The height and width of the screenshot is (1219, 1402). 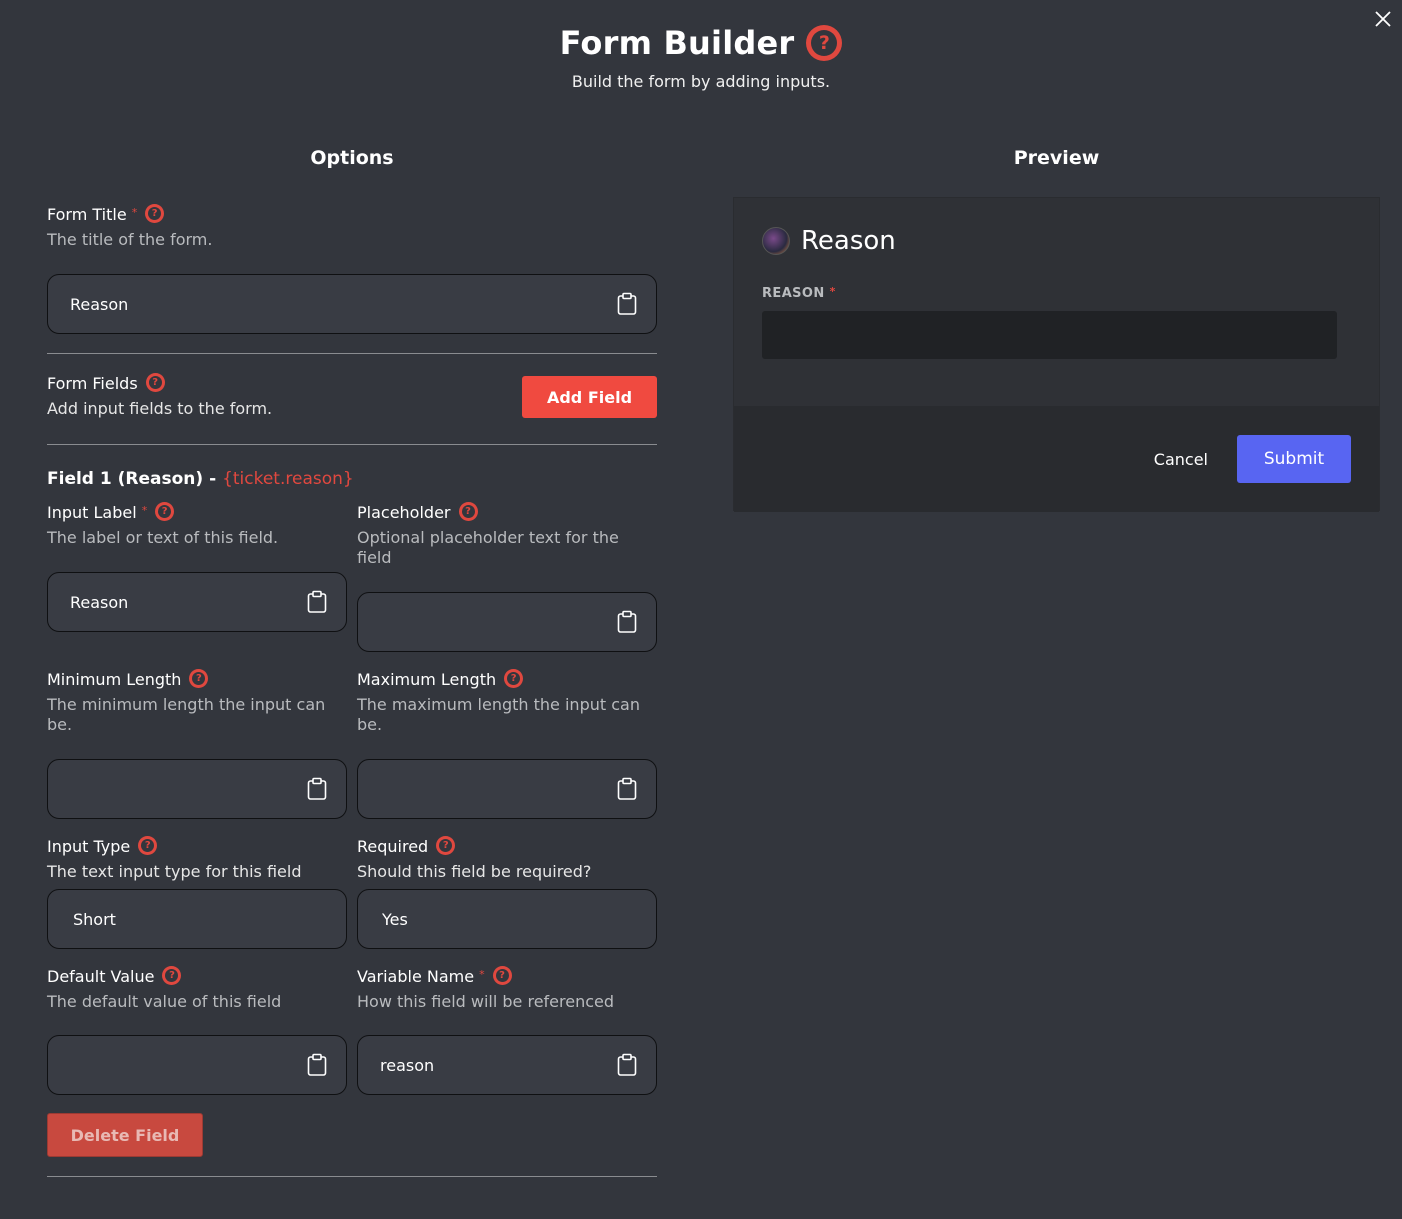 What do you see at coordinates (416, 976) in the screenshot?
I see `variable-name-label: Variable Name` at bounding box center [416, 976].